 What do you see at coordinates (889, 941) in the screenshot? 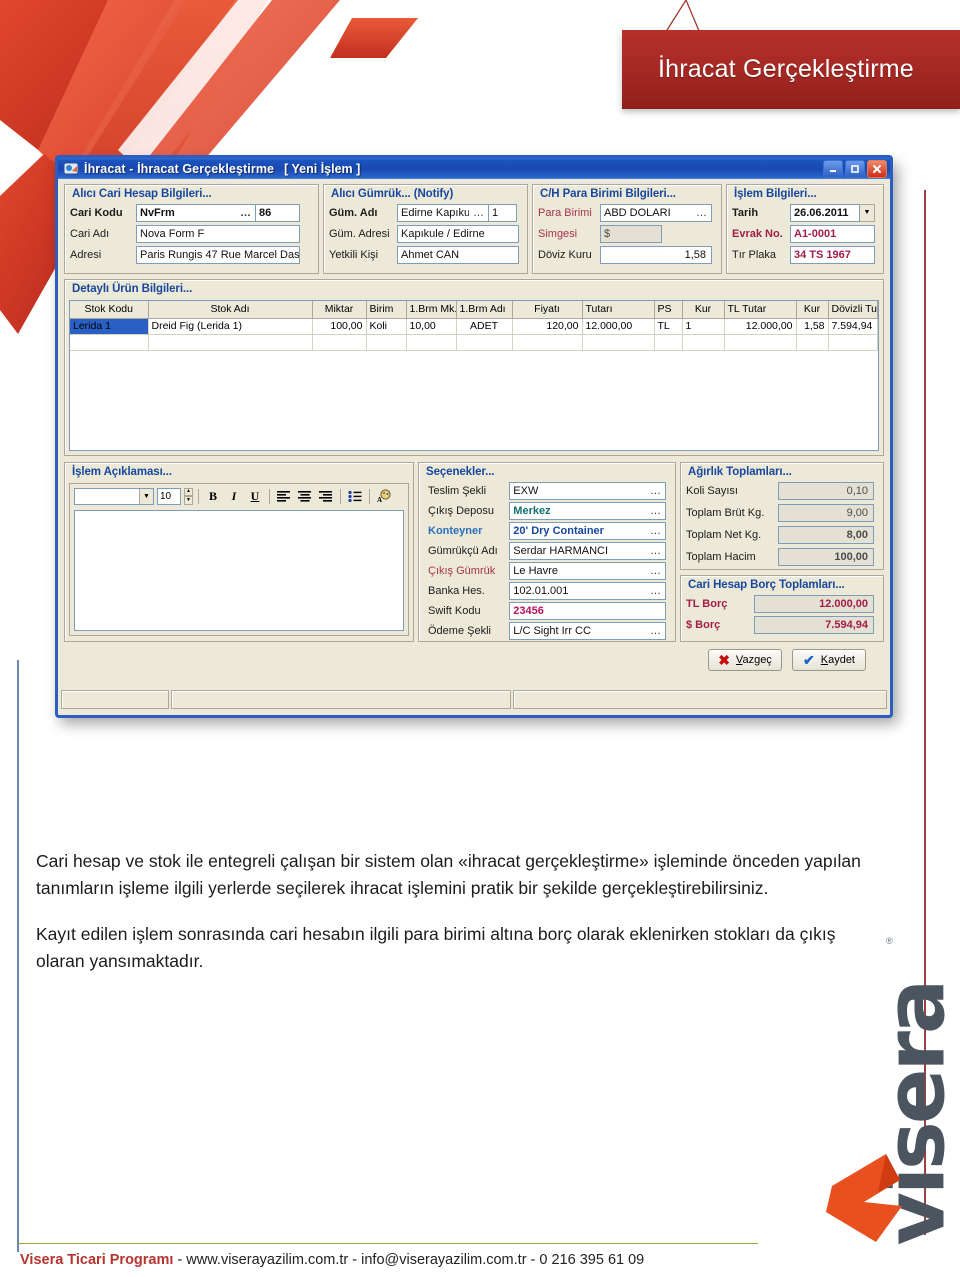
I see `registered-mark: ®` at bounding box center [889, 941].